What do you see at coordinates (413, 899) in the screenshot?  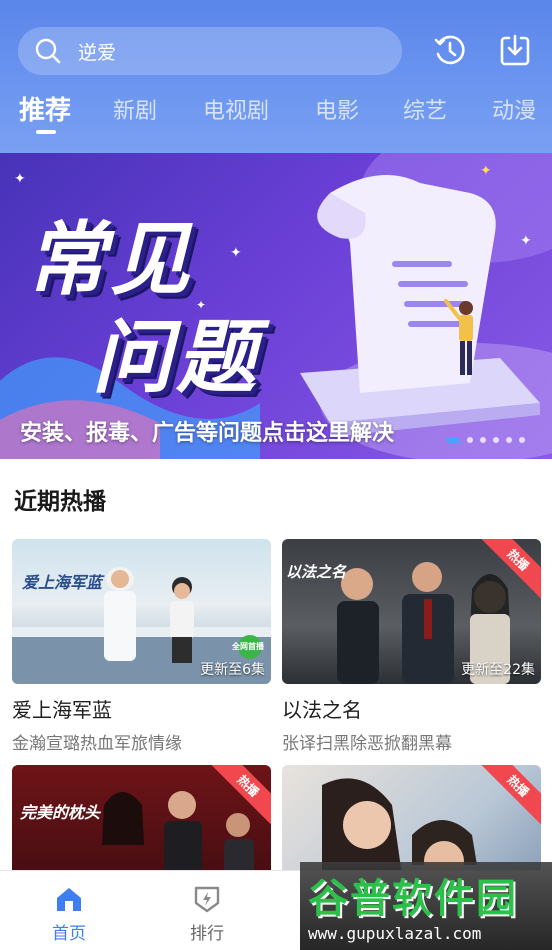 I see `watermark-brand: 谷普软件园` at bounding box center [413, 899].